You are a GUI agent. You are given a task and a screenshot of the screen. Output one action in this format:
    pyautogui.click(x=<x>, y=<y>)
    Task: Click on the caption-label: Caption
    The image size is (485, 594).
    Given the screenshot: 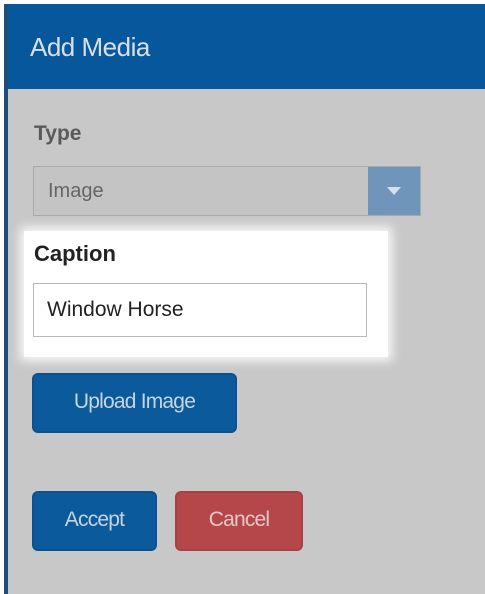 What is the action you would take?
    pyautogui.click(x=75, y=253)
    